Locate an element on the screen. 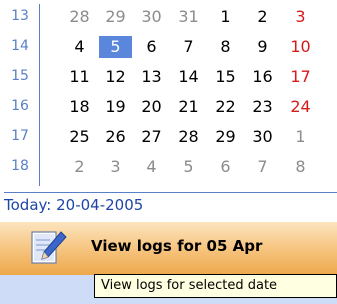 The image size is (337, 304). today-link: Today: 20-04-2005 is located at coordinates (73, 205).